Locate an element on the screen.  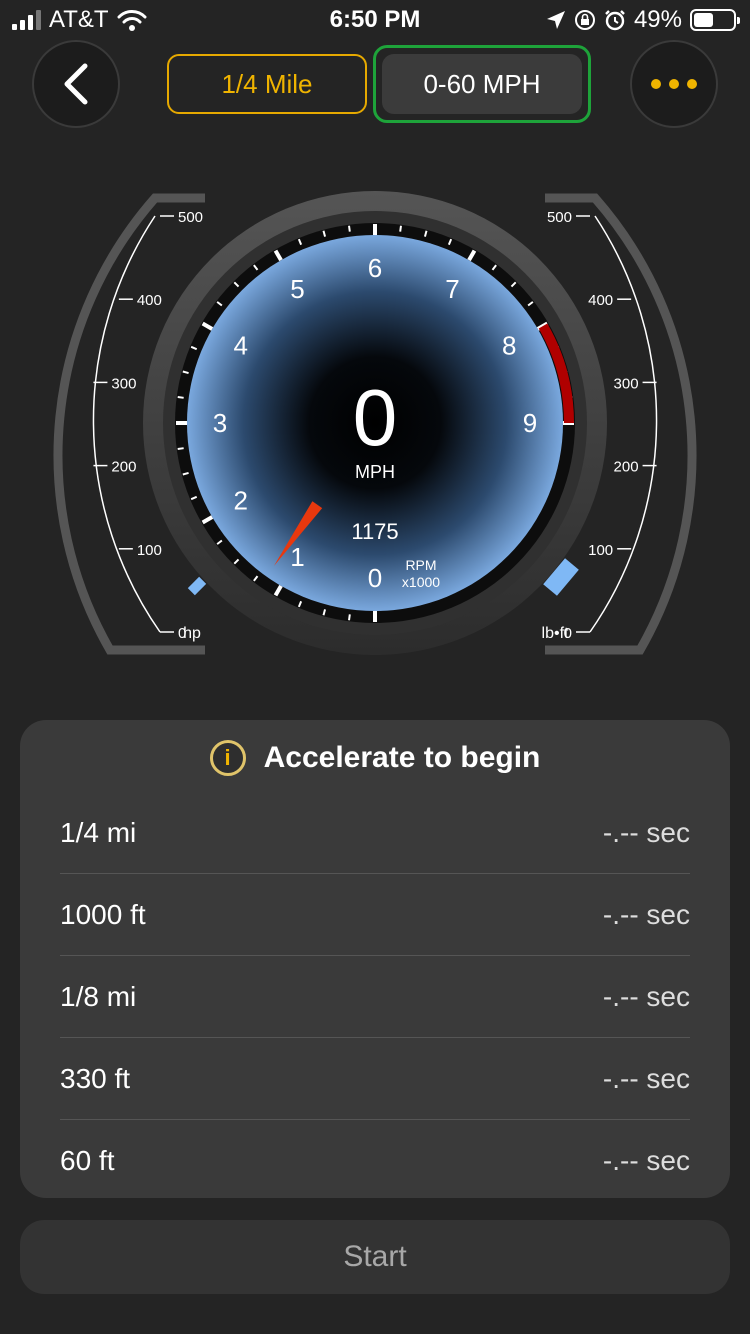
result-label: 330 ft is located at coordinates (95, 1078).